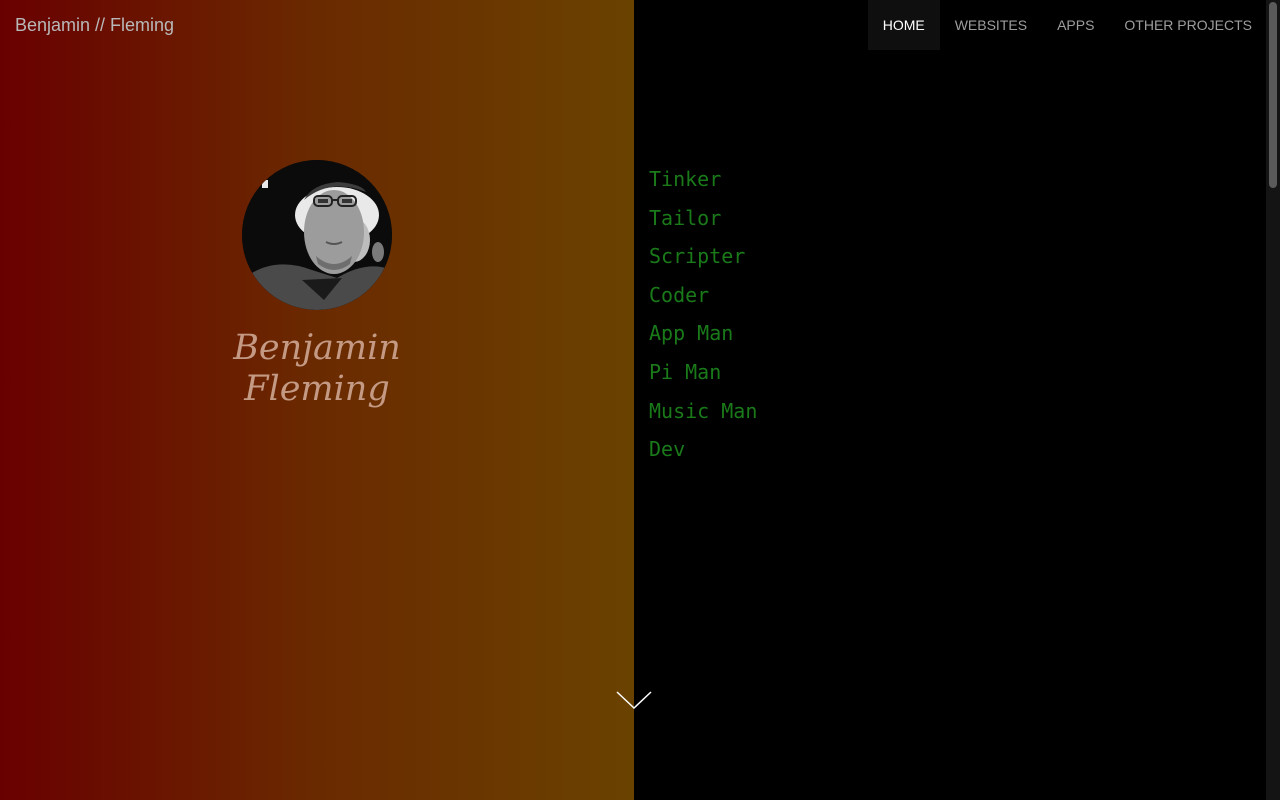  I want to click on role-item: Pi Man, so click(685, 371).